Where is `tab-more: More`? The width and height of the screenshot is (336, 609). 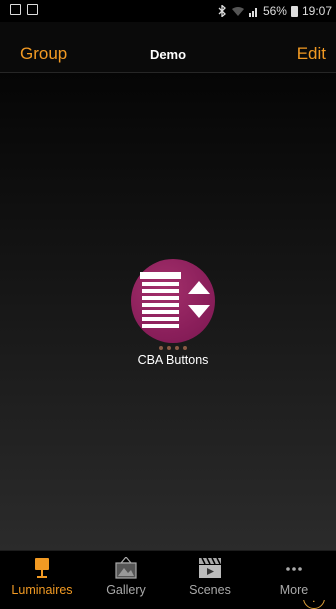
tab-more: More is located at coordinates (294, 575).